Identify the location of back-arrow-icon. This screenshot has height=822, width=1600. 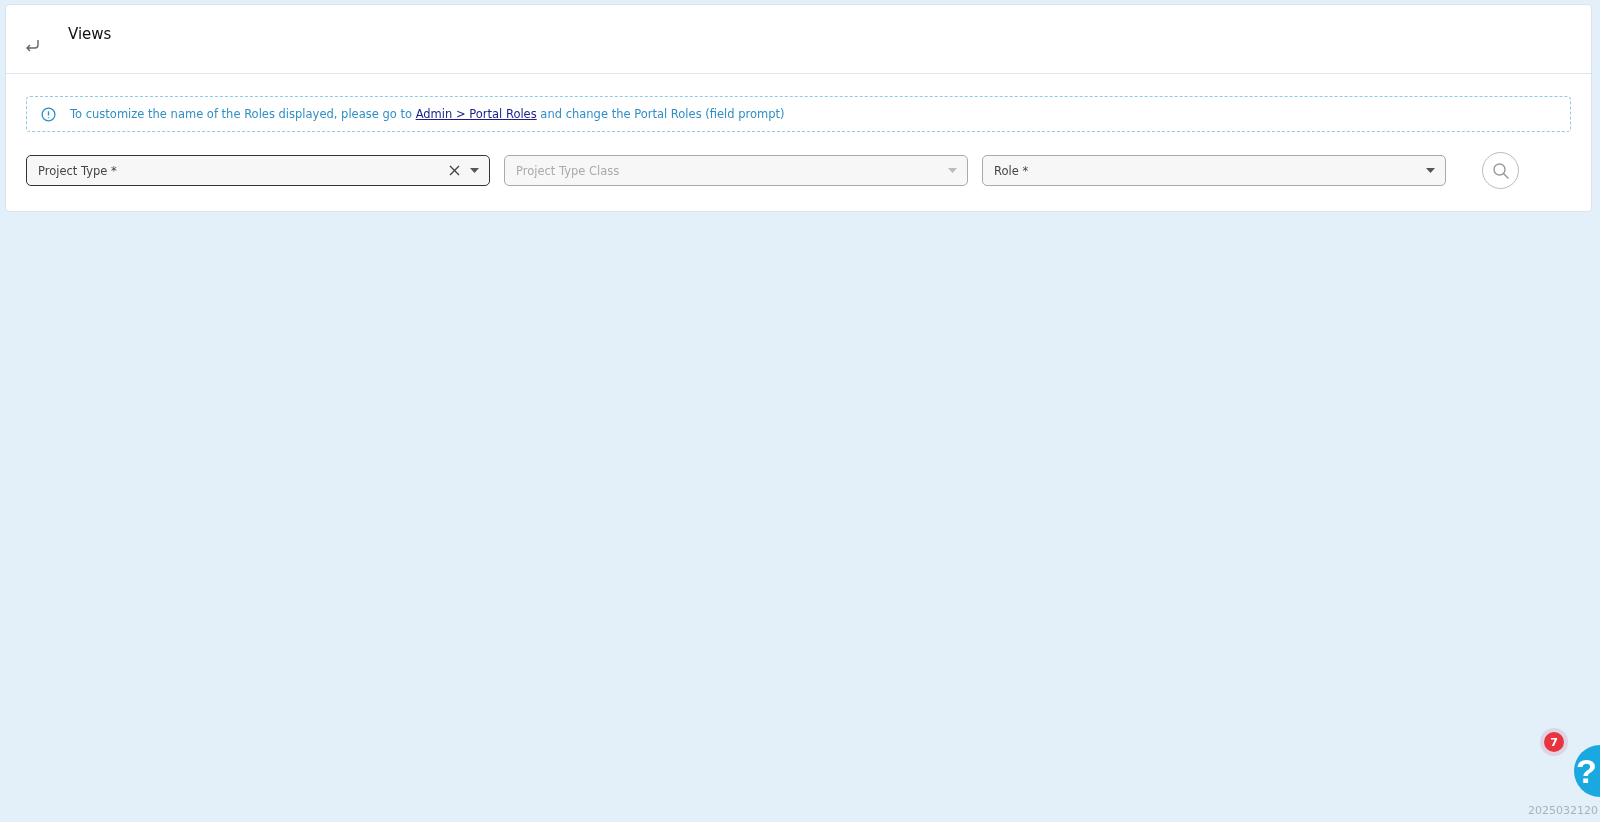
(32, 45).